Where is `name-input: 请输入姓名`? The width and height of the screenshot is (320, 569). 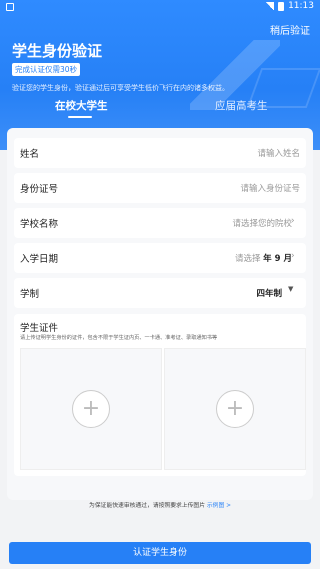
name-input: 请输入姓名 is located at coordinates (278, 153).